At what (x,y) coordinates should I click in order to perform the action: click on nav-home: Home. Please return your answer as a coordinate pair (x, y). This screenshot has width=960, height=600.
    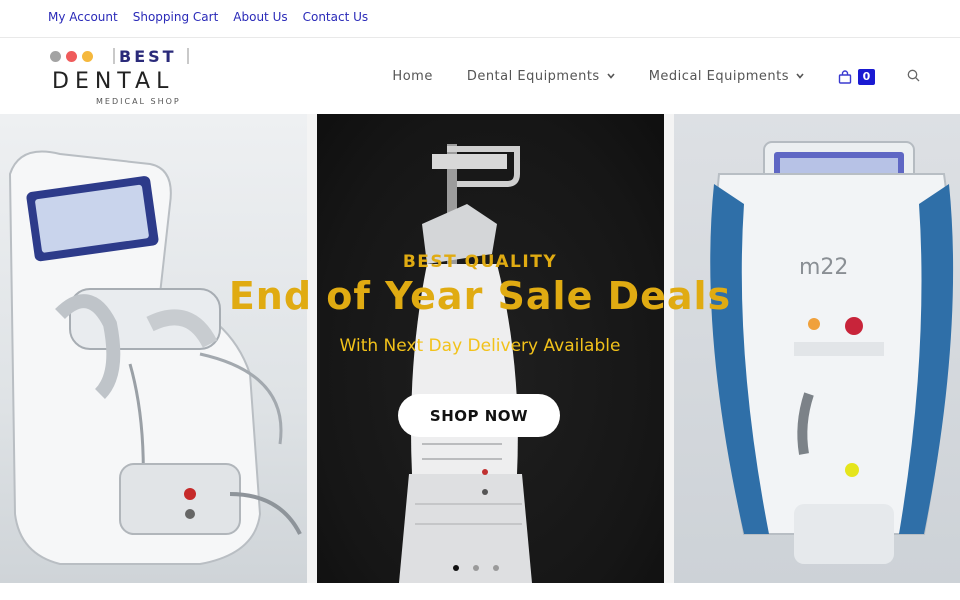
    Looking at the image, I should click on (412, 76).